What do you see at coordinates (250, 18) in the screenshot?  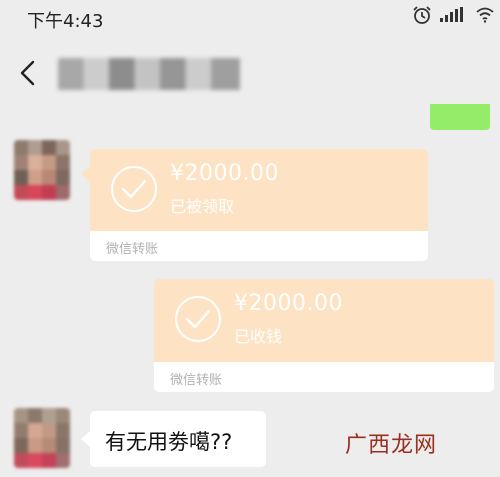 I see `status-bar: 下午4:43` at bounding box center [250, 18].